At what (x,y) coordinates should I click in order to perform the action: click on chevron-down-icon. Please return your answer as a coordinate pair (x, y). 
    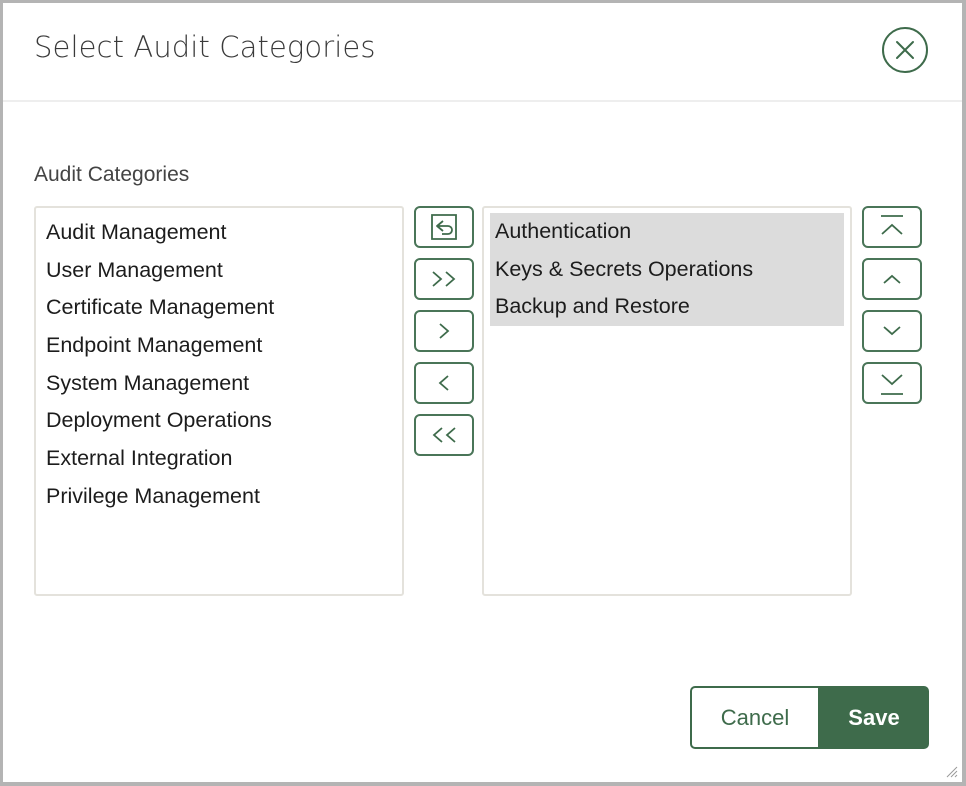
    Looking at the image, I should click on (892, 331).